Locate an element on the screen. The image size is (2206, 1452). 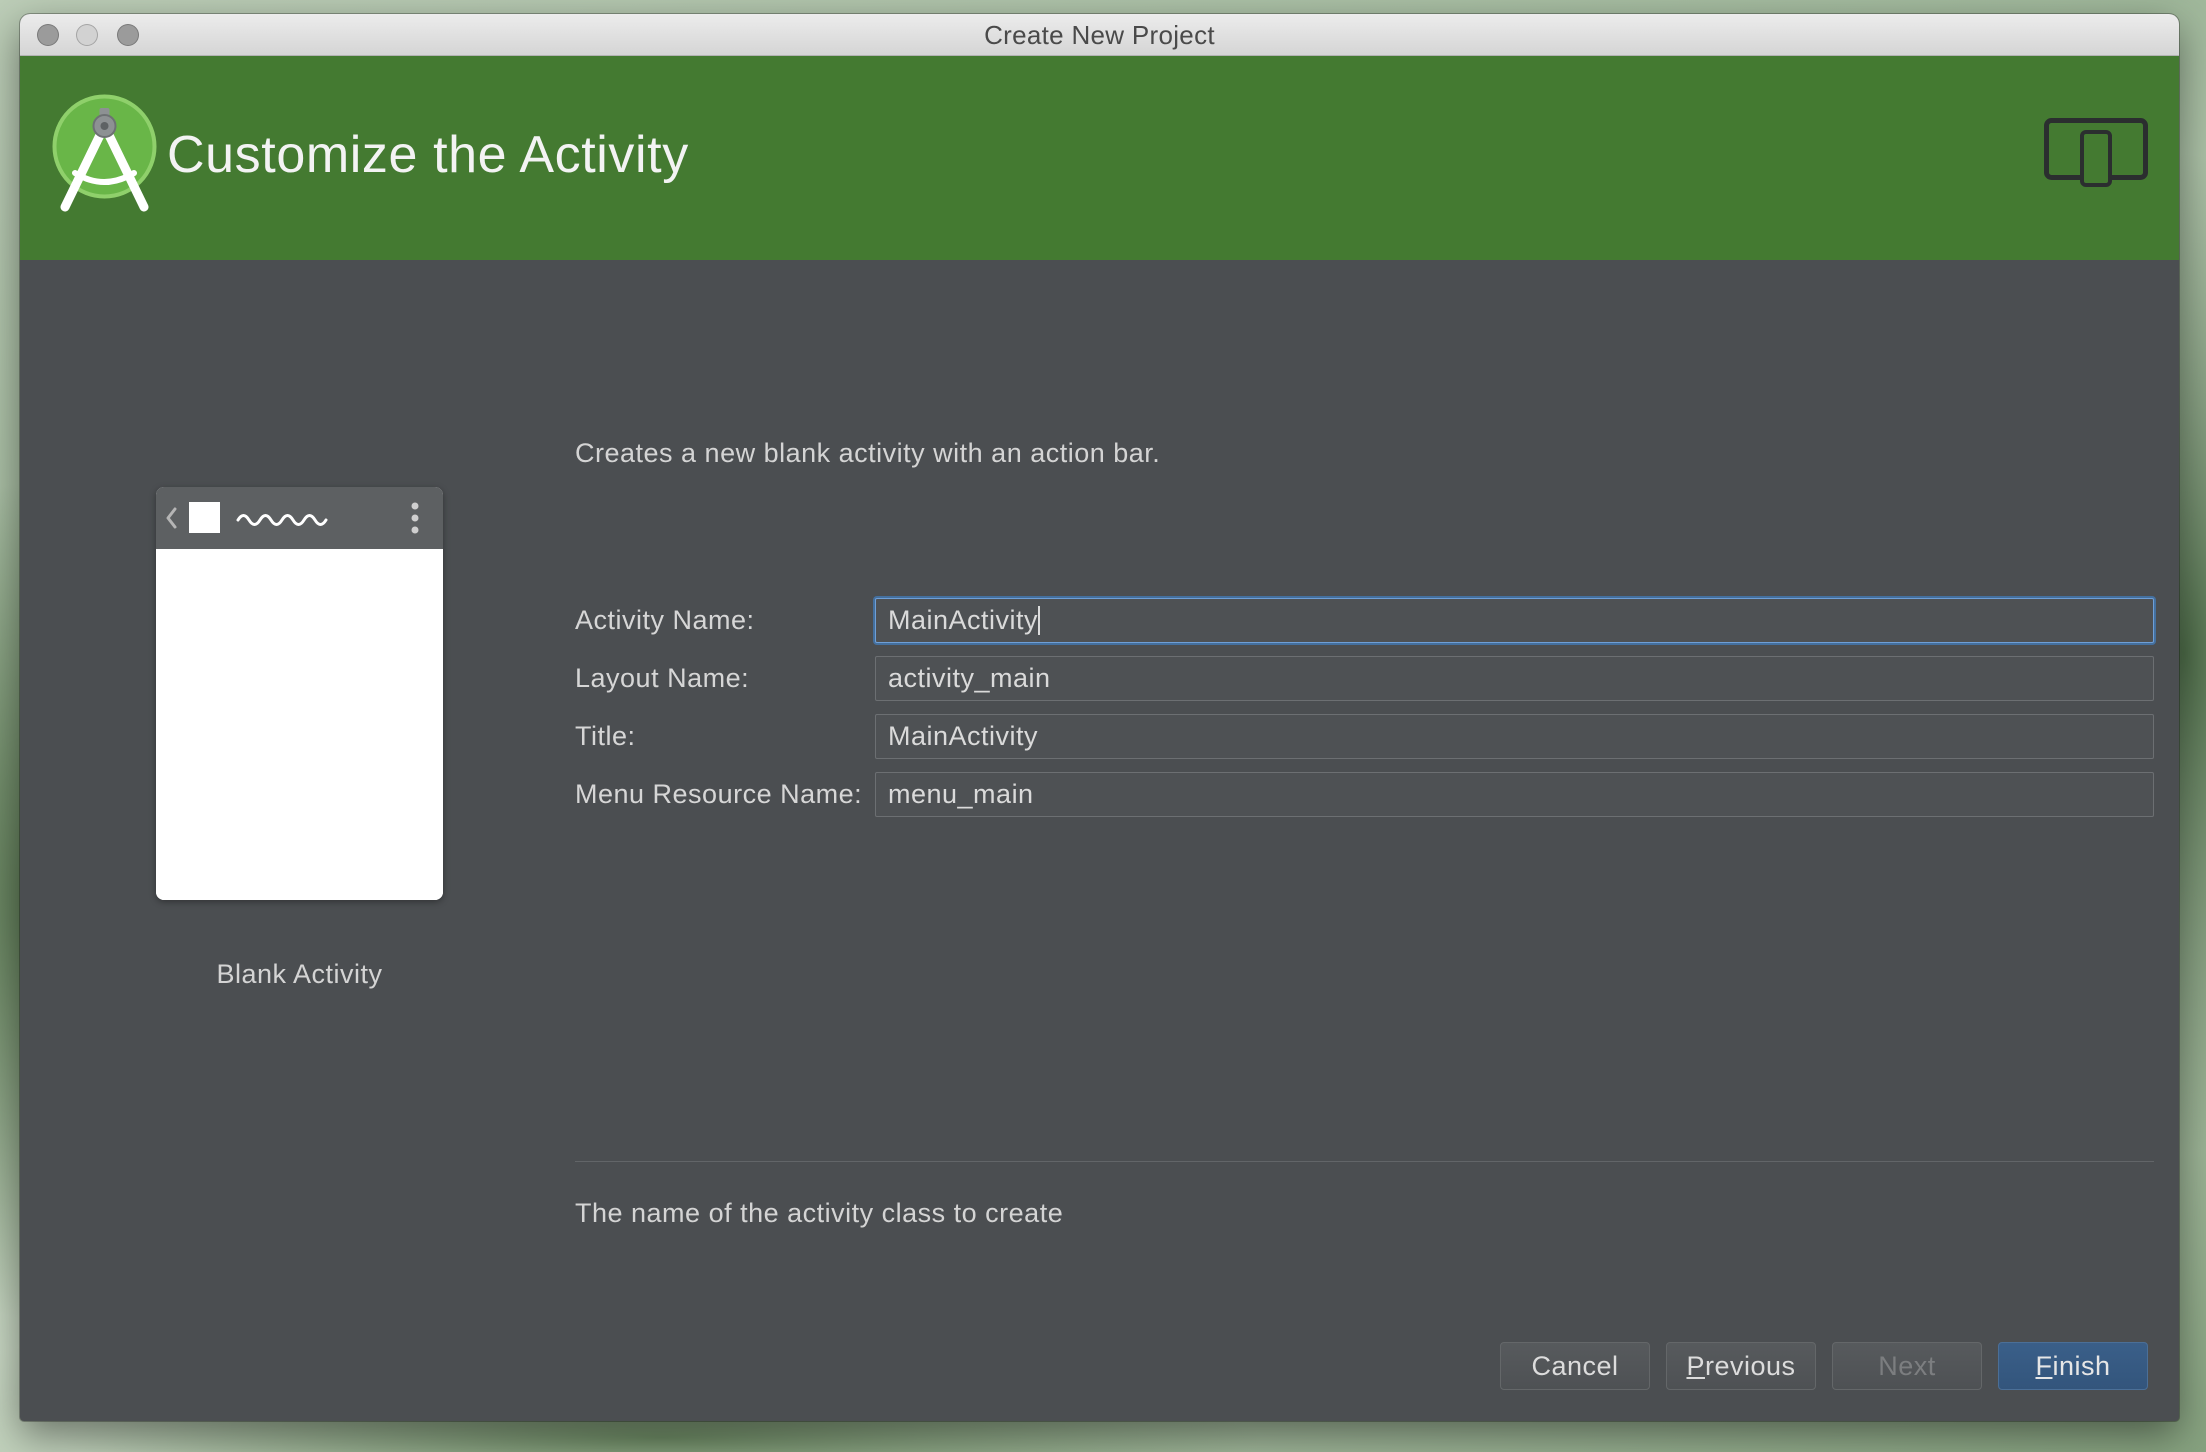
finish-button-label: Finish is located at coordinates (2073, 1365).